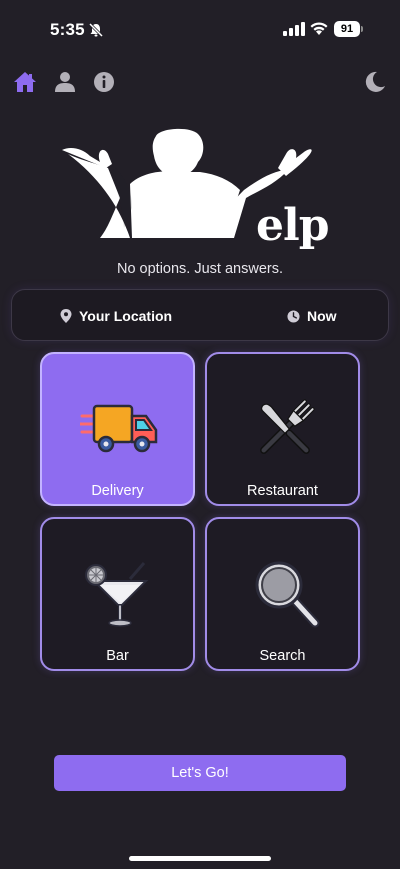 Image resolution: width=400 pixels, height=869 pixels. What do you see at coordinates (96, 30) in the screenshot?
I see `bell-mute-icon` at bounding box center [96, 30].